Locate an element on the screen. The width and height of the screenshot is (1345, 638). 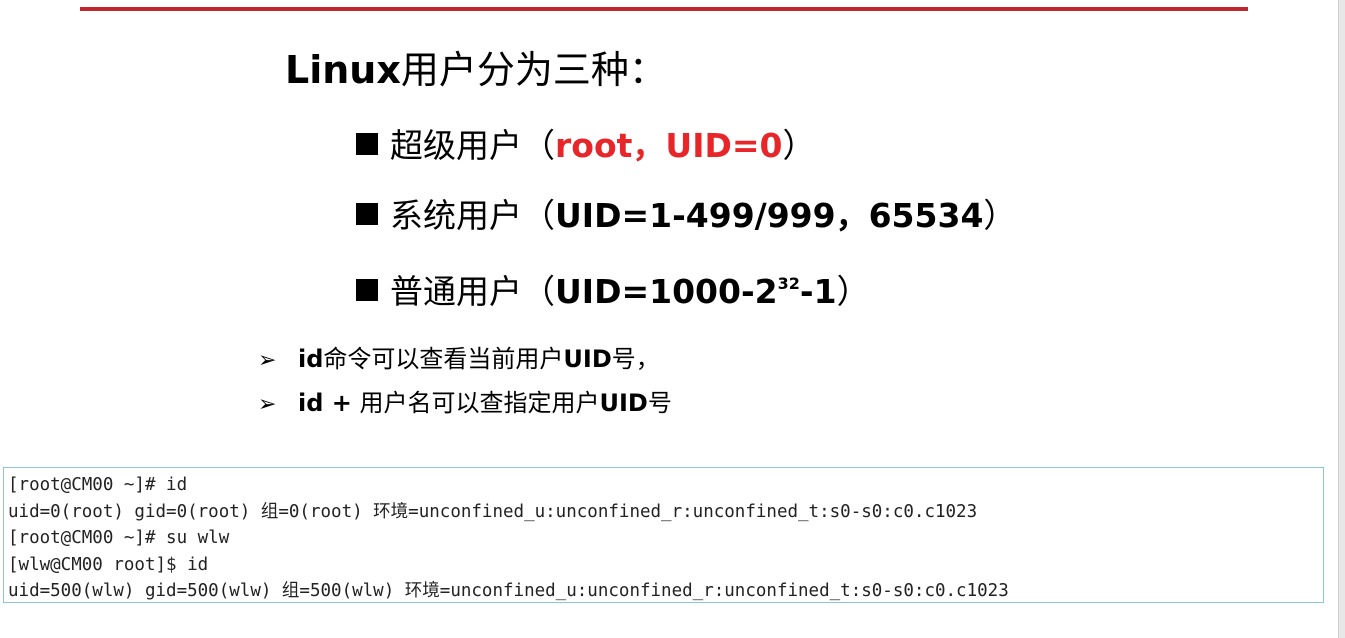
bullet-label: 超级用户（ is located at coordinates (472, 145).